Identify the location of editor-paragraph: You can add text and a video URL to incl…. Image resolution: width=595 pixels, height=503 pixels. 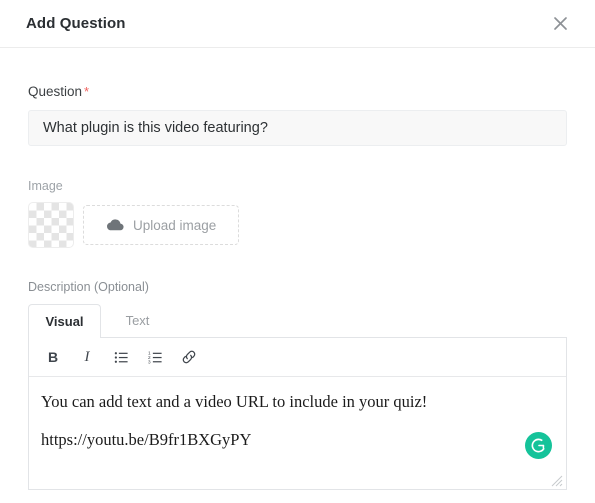
(234, 401).